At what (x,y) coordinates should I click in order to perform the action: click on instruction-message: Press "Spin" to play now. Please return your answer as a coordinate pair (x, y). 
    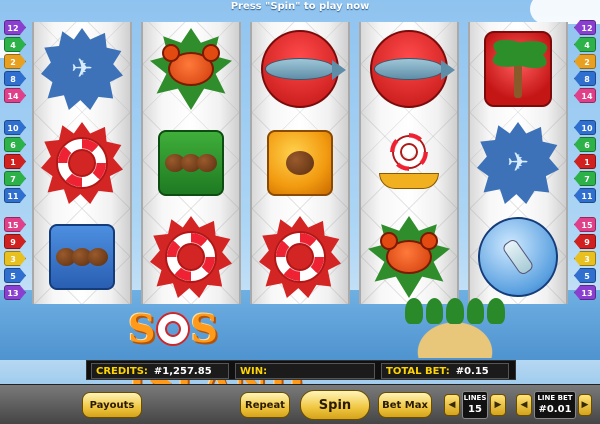
    Looking at the image, I should click on (300, 6).